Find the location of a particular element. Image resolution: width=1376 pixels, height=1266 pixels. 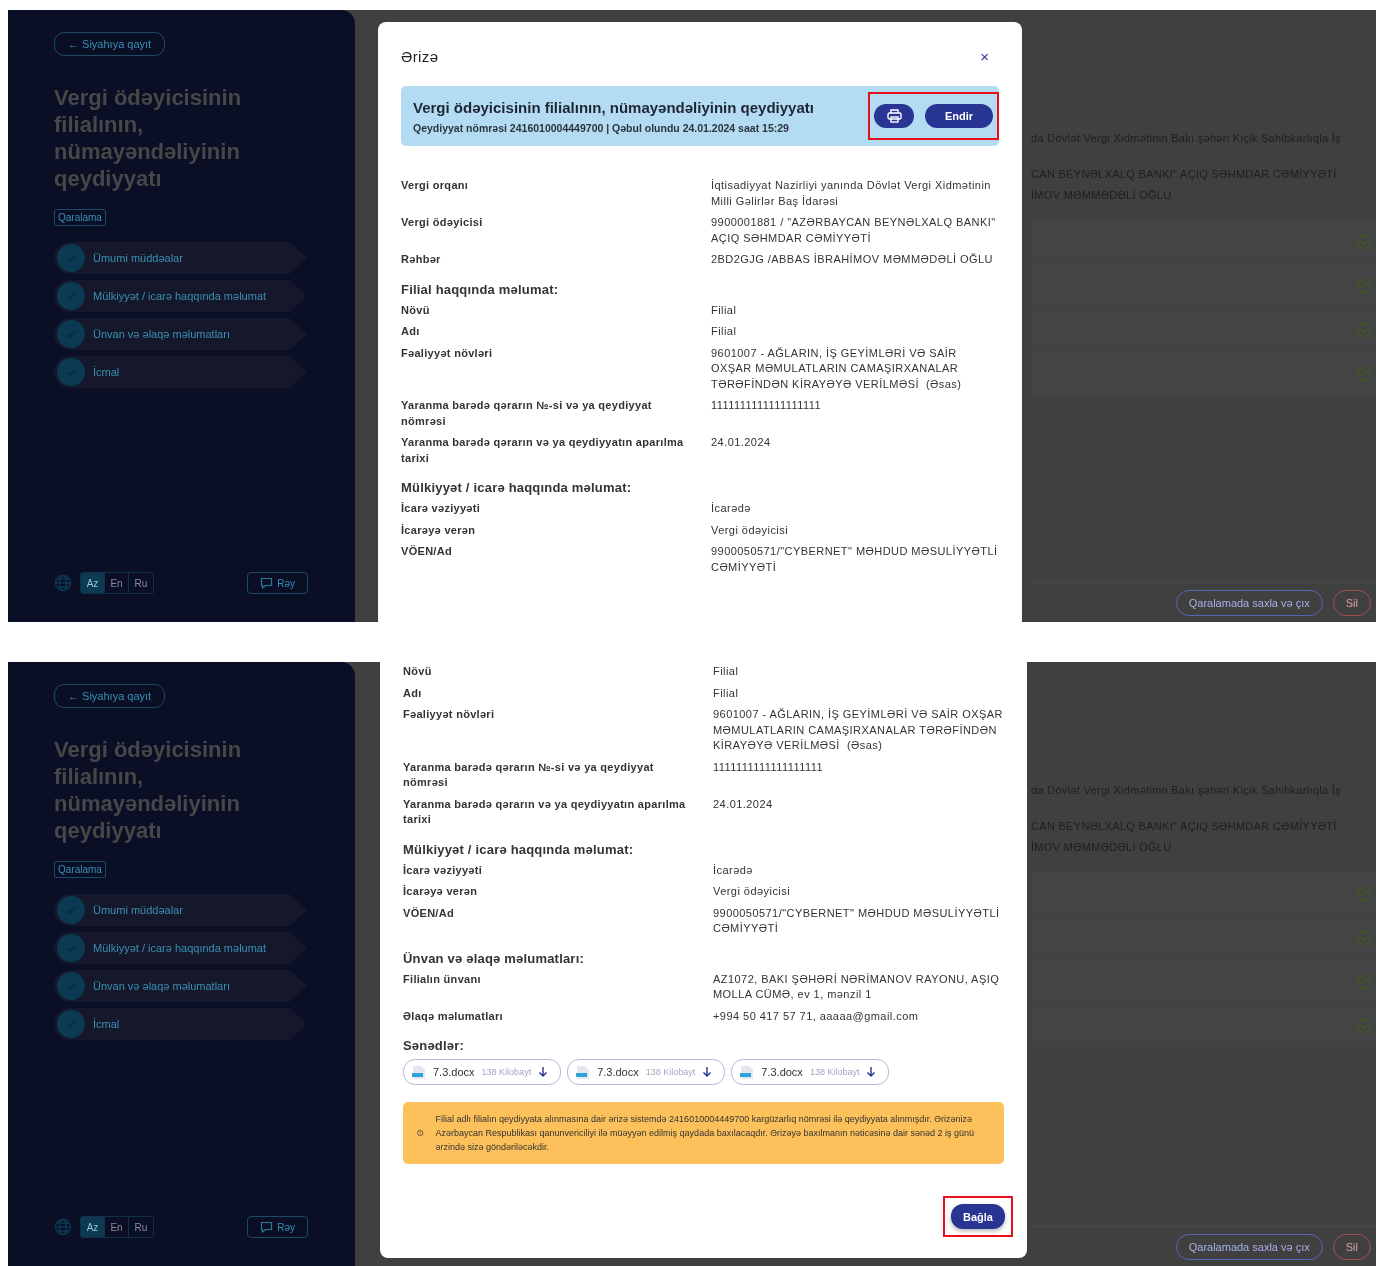

field-label: Növü is located at coordinates (416, 310).